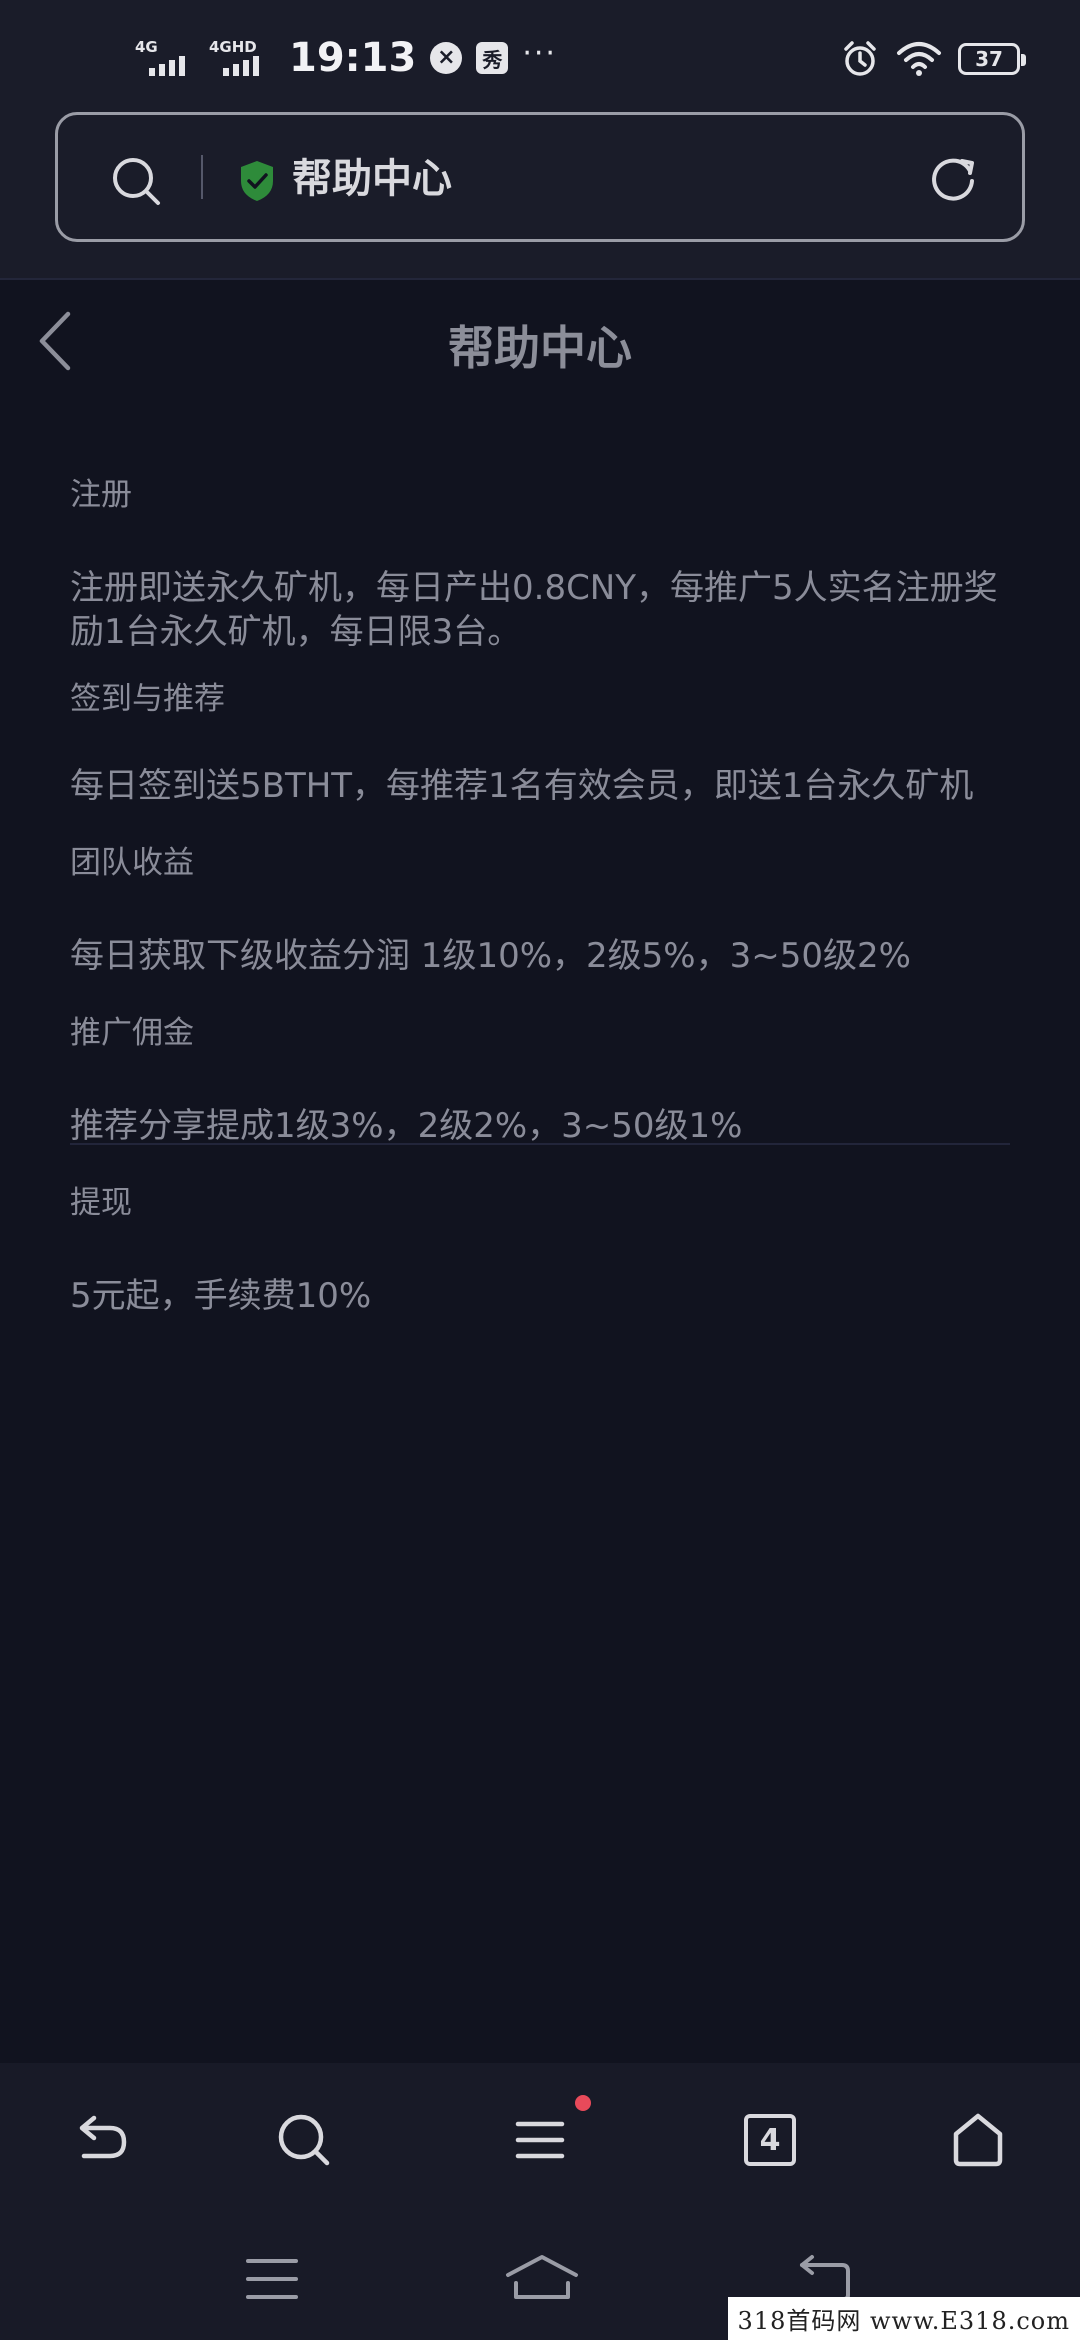 Image resolution: width=1080 pixels, height=2340 pixels. Describe the element at coordinates (202, 177) in the screenshot. I see `address-divider` at that location.